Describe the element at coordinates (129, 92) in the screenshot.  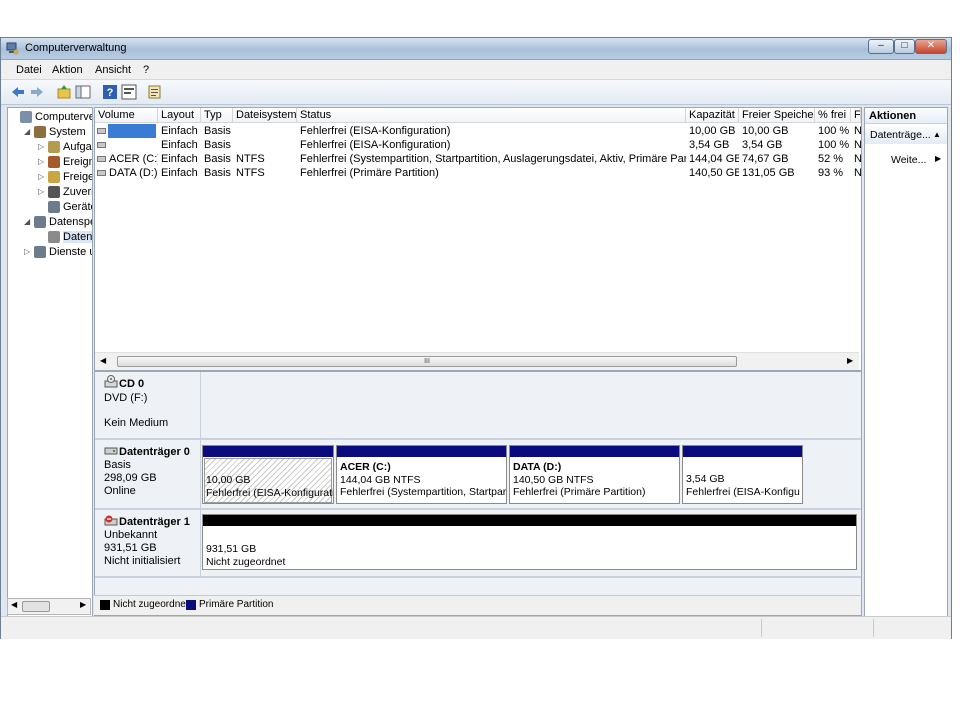
I see `properties-icon` at that location.